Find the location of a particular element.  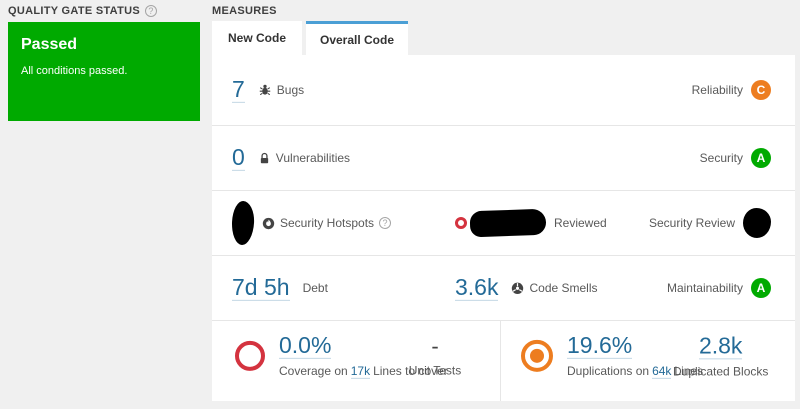

quality-gate-status-panel: Passed All conditions passed. is located at coordinates (104, 71).